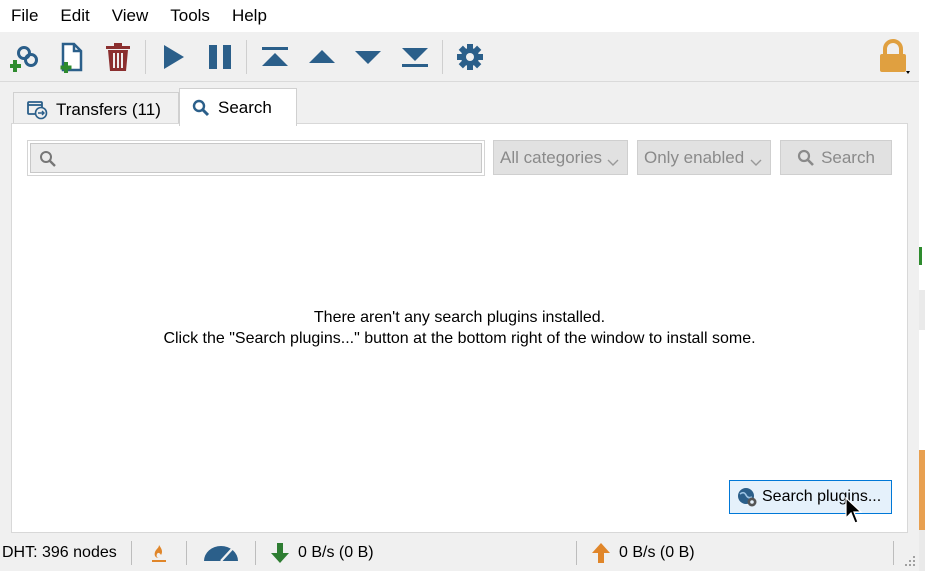 The image size is (925, 571). I want to click on tab-search: Search, so click(238, 107).